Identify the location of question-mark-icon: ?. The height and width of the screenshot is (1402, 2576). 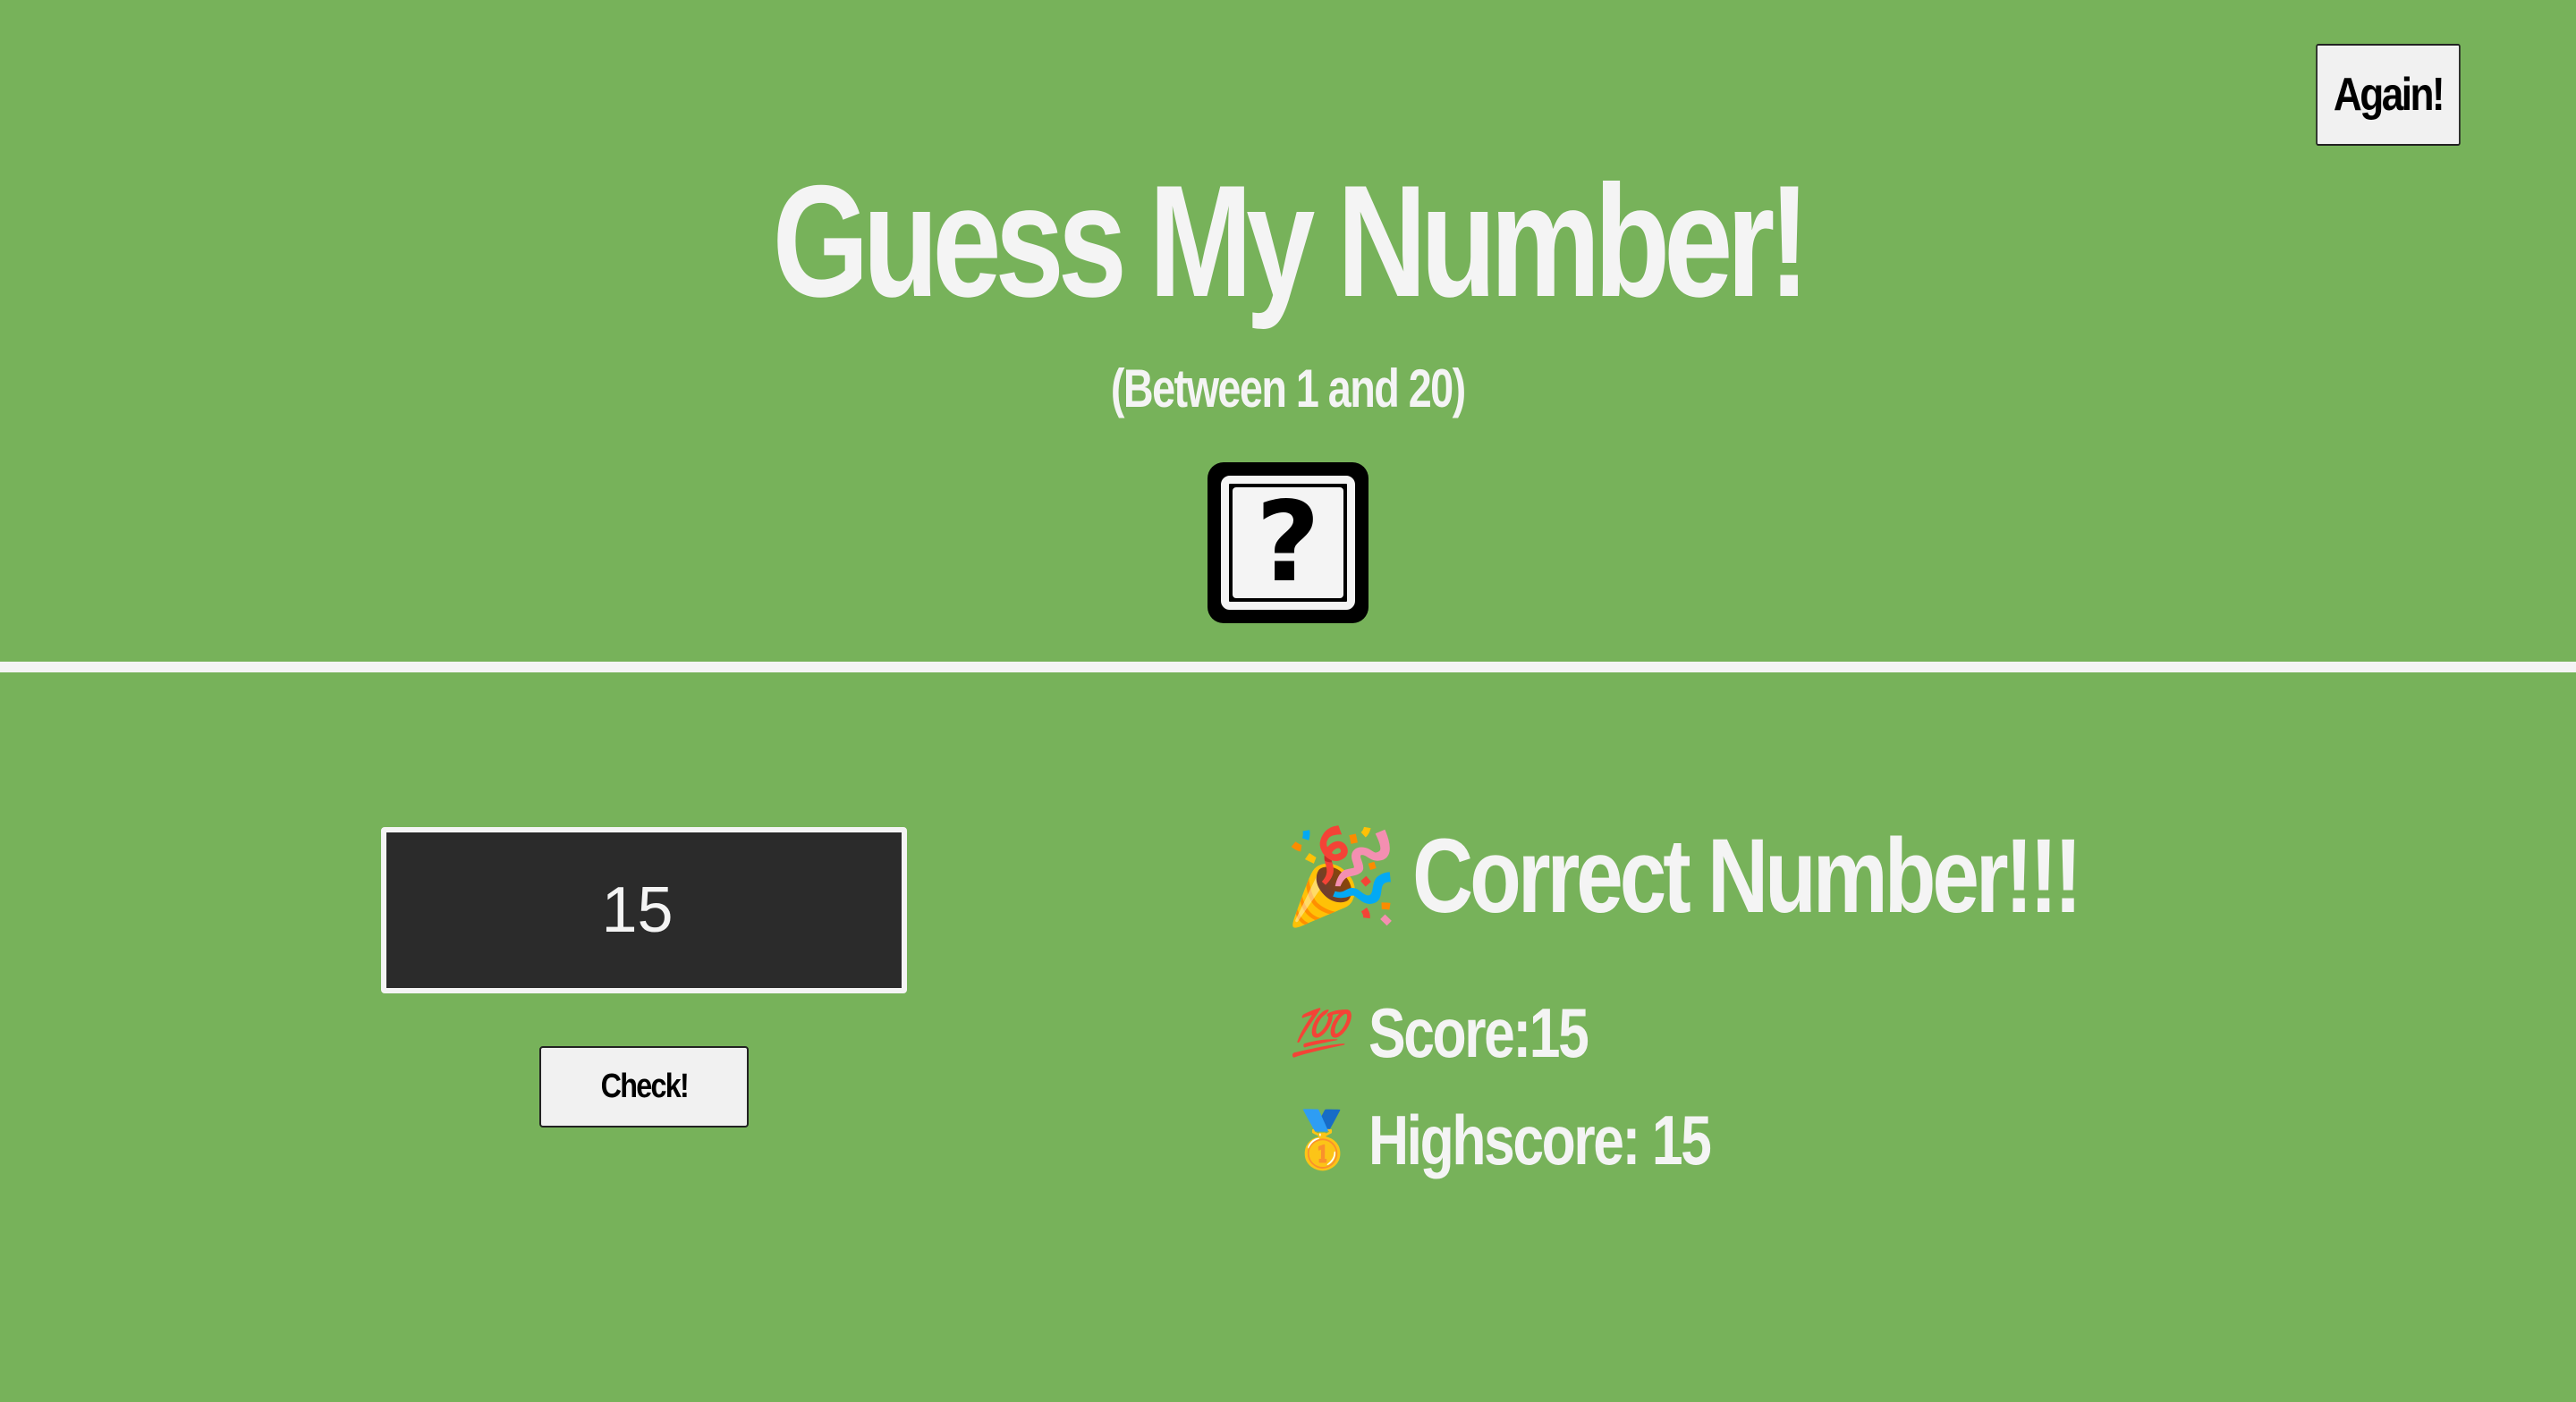
(1288, 542).